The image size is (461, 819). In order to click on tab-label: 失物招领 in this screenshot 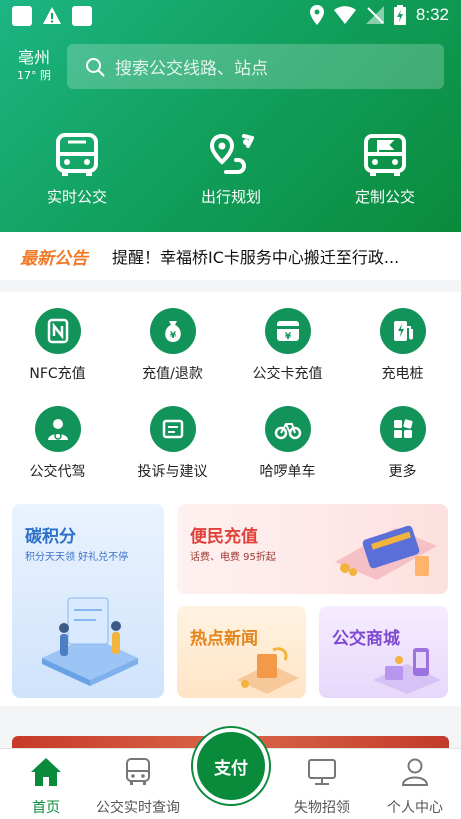, I will do `click(322, 808)`.